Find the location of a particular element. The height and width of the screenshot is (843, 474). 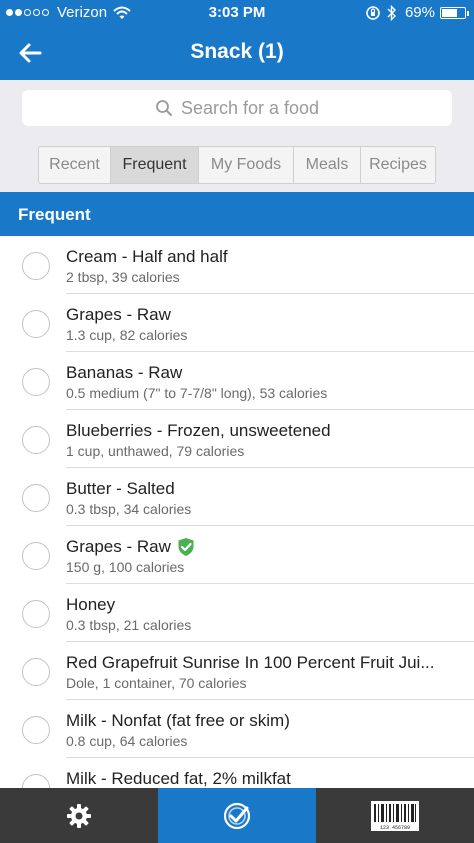

done-button is located at coordinates (237, 815).